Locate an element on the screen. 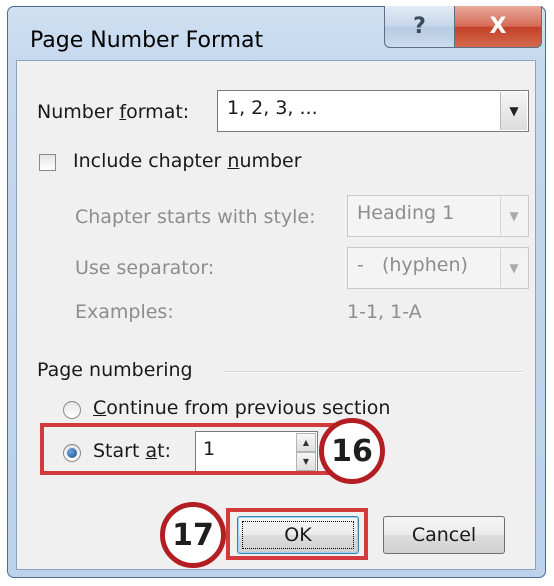 This screenshot has height=586, width=554. page-numbering-group-label: Page numbering is located at coordinates (115, 370).